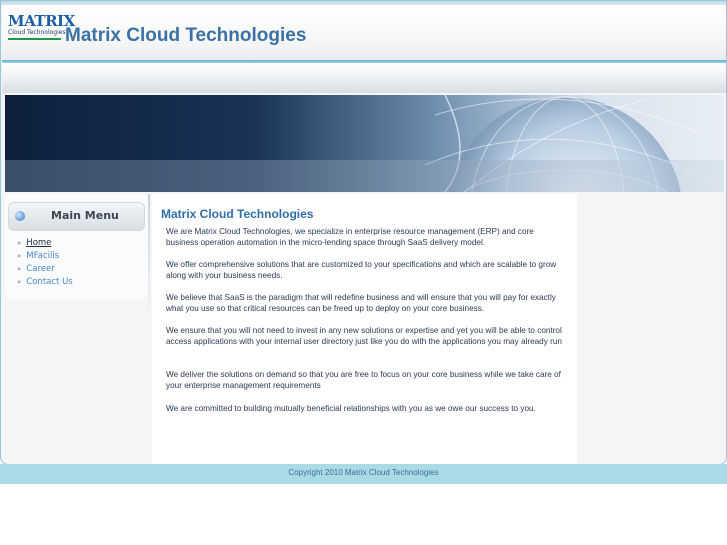 The height and width of the screenshot is (545, 727). What do you see at coordinates (85, 215) in the screenshot?
I see `main-menu-title: Main Menu` at bounding box center [85, 215].